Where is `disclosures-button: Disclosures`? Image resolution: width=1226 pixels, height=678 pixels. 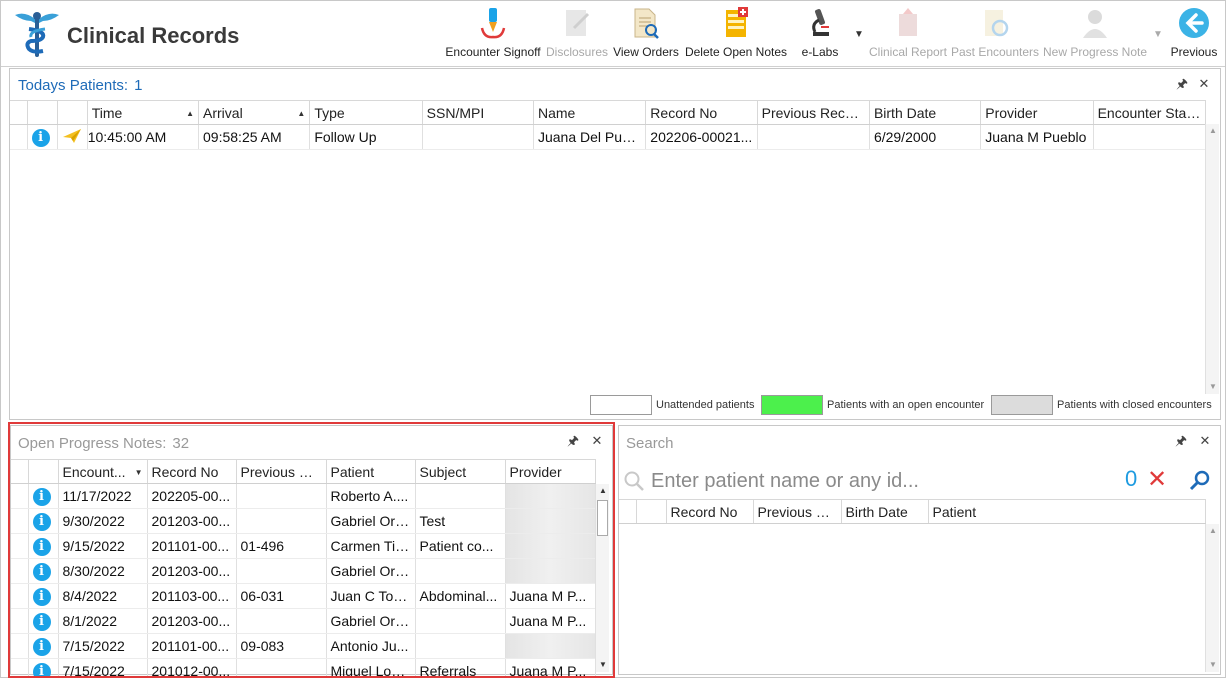
disclosures-button: Disclosures is located at coordinates (577, 34).